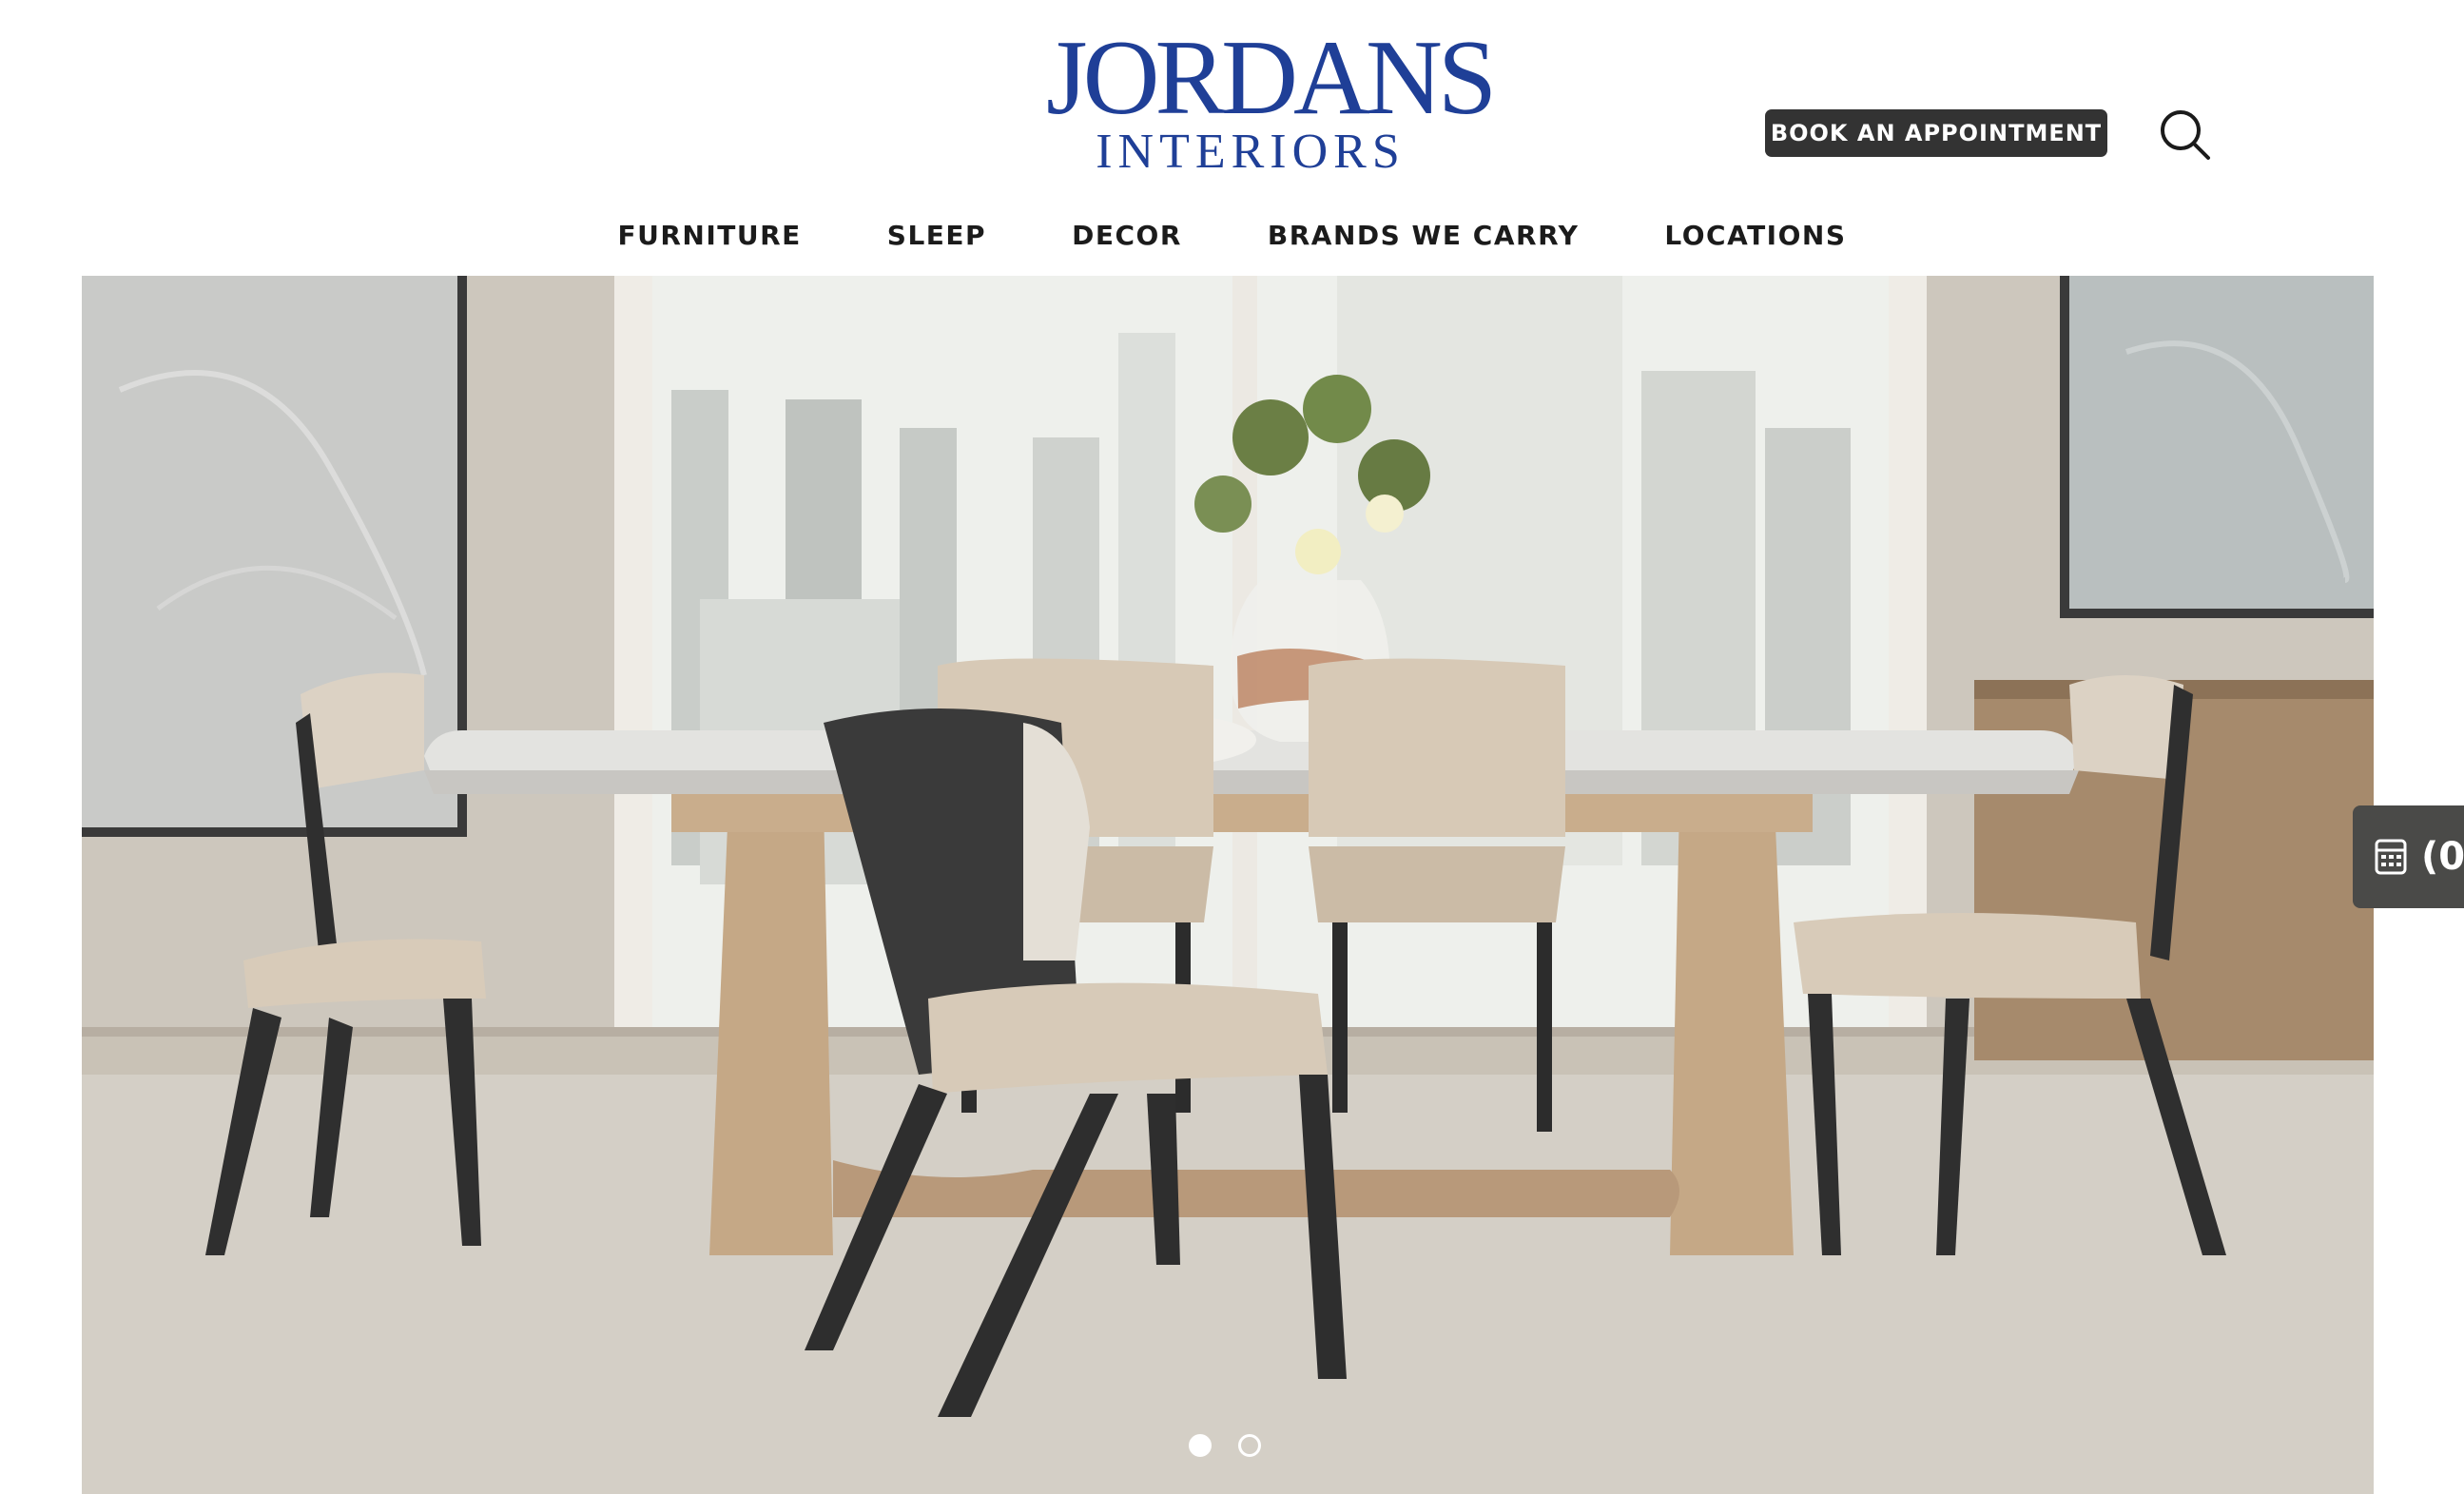 Image resolution: width=2464 pixels, height=1494 pixels. What do you see at coordinates (1936, 133) in the screenshot?
I see `book-appointment-button: BOOK AN APPOINTMENT` at bounding box center [1936, 133].